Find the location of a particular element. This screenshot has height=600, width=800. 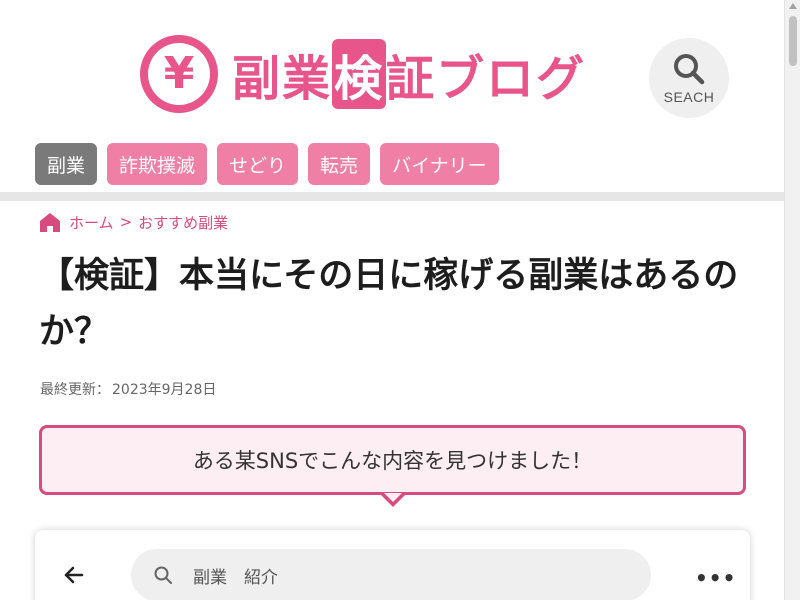

sns-search-bar: 副業 紹介 is located at coordinates (391, 574).